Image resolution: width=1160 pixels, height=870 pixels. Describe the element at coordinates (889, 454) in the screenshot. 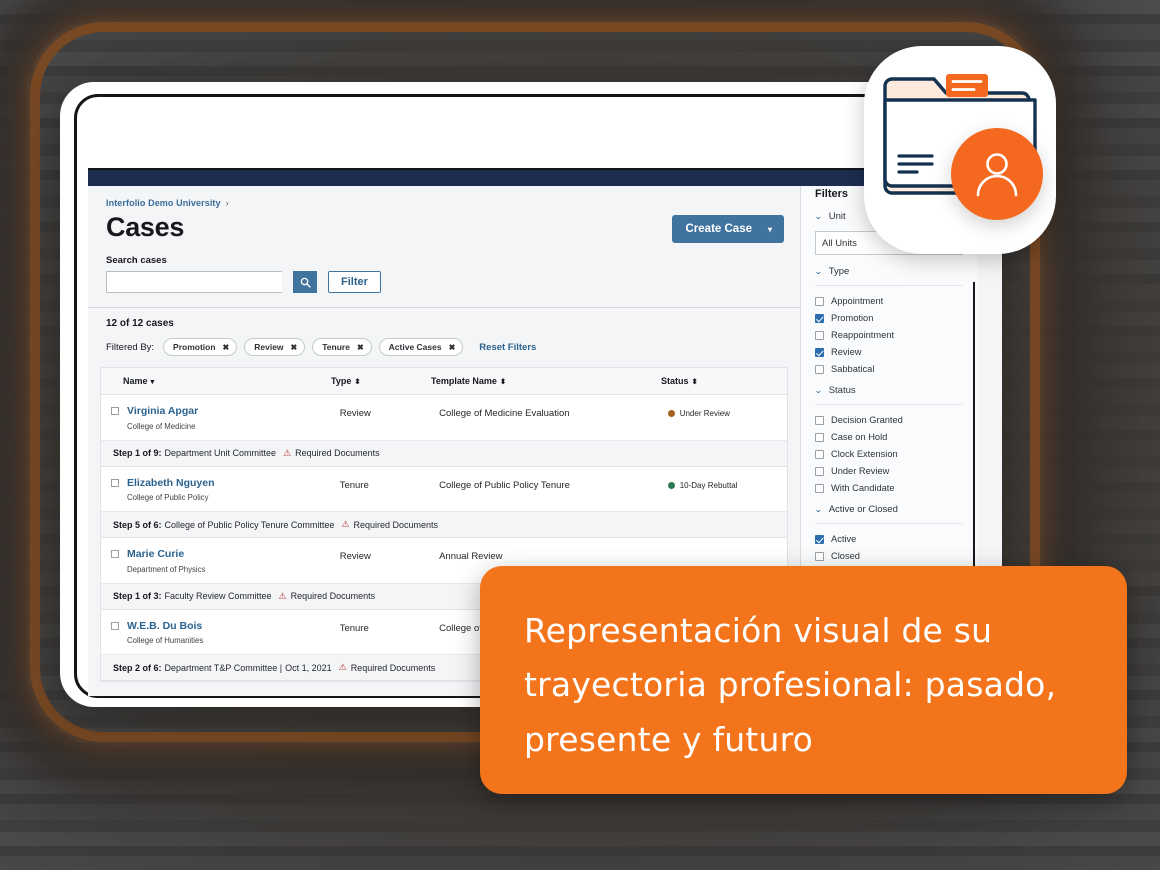

I see `filter-option-clock-extension: Clock Extension` at that location.